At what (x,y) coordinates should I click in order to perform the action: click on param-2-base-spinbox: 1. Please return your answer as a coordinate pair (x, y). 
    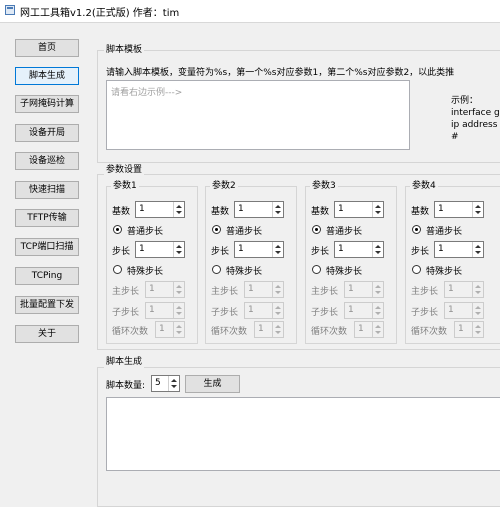
    Looking at the image, I should click on (259, 209).